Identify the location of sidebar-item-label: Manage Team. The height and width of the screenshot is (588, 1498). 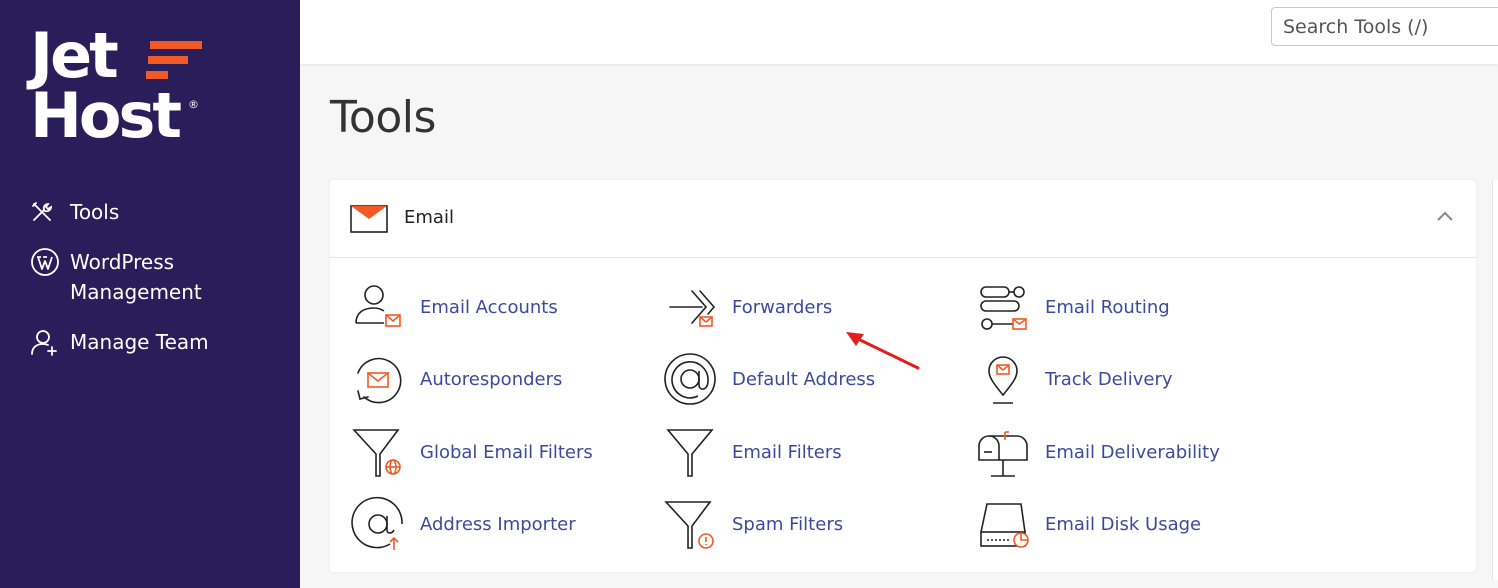
(139, 342).